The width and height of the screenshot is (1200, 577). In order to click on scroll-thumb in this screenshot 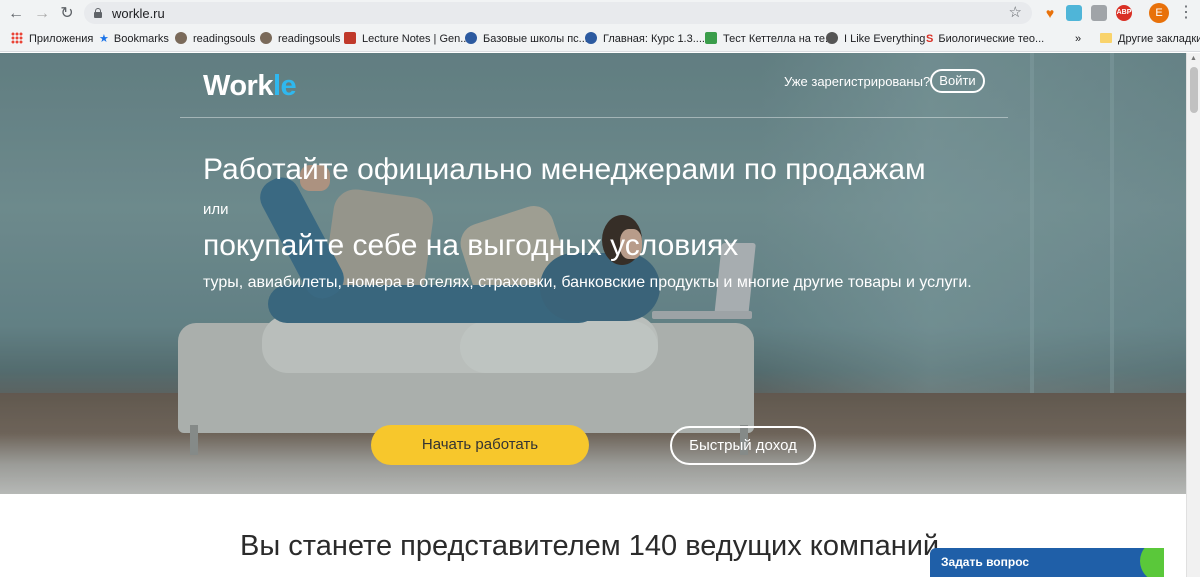, I will do `click(1194, 90)`.